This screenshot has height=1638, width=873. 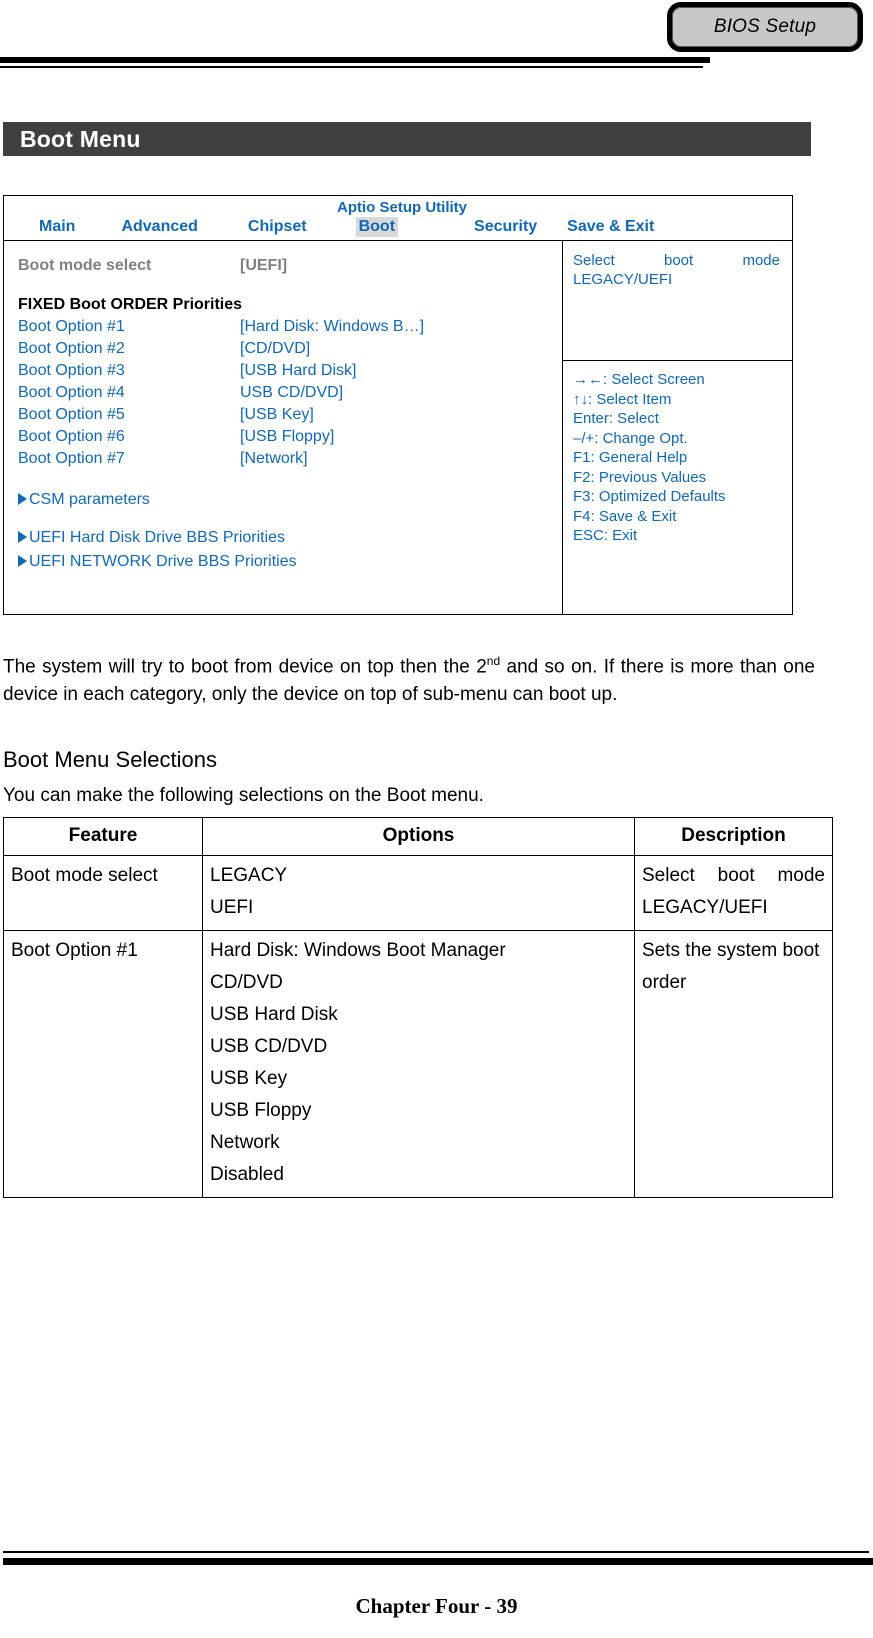 What do you see at coordinates (269, 1046) in the screenshot?
I see `option-item: USB CD/DVD` at bounding box center [269, 1046].